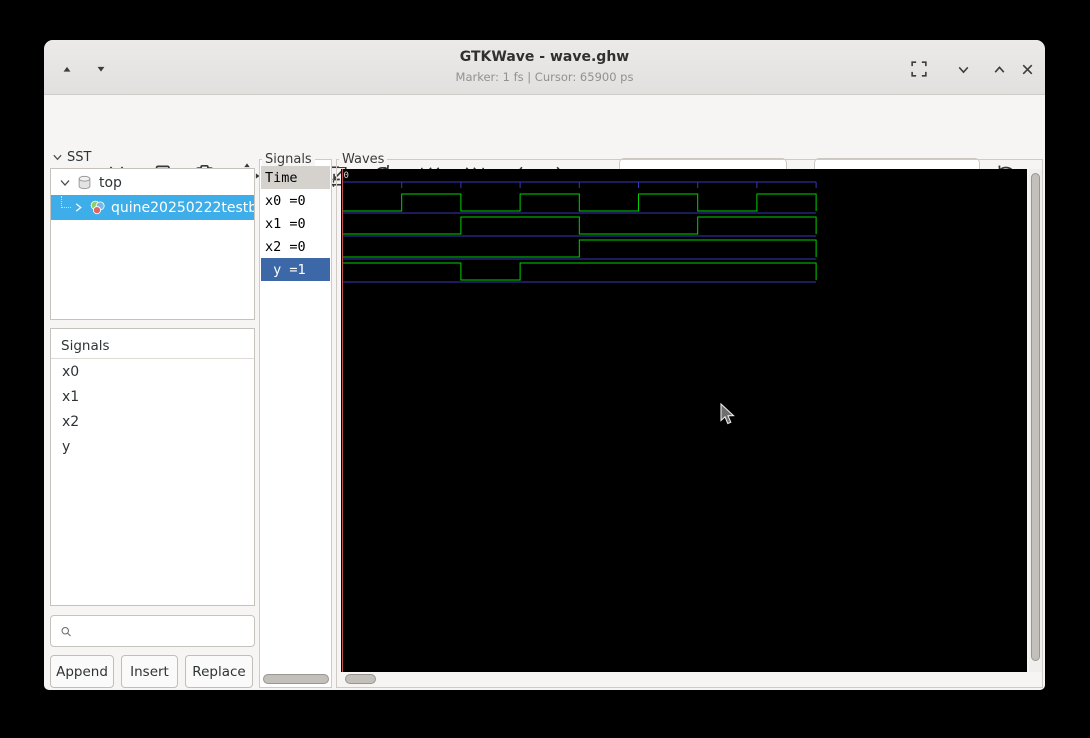 This screenshot has height=738, width=1090. Describe the element at coordinates (65, 183) in the screenshot. I see `expander-expanded-icon` at that location.